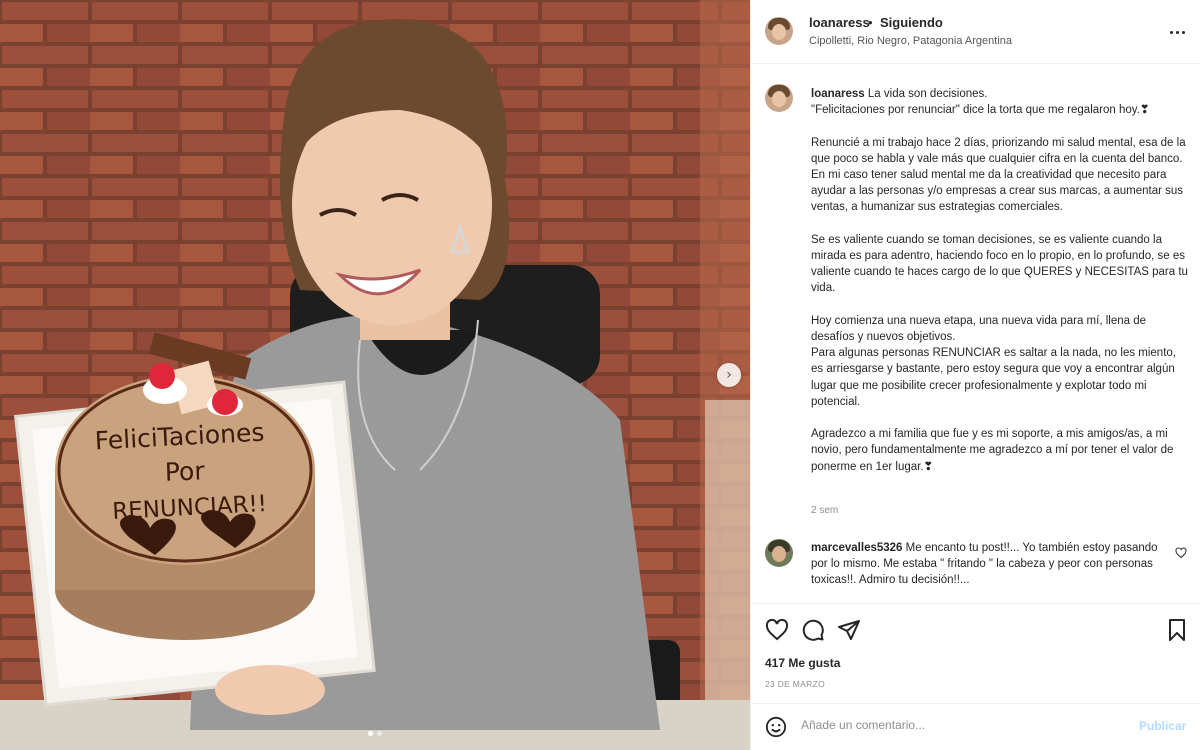 The height and width of the screenshot is (750, 1200). I want to click on cake-line-2: Por, so click(184, 471).